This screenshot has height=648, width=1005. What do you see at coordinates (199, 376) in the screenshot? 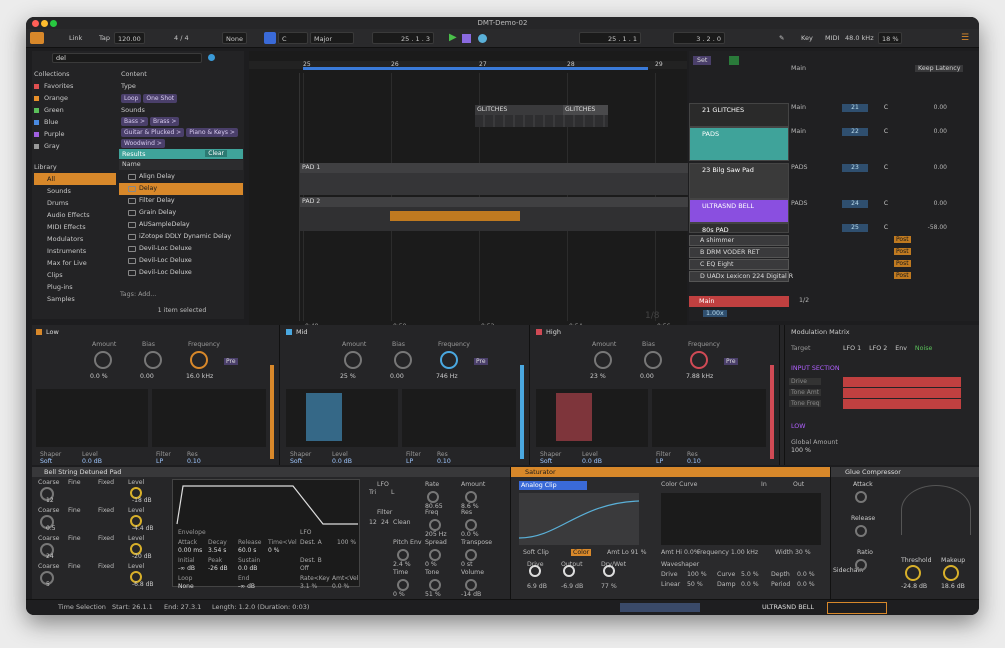
I see `frequency-value: 16.0 kHz` at bounding box center [199, 376].